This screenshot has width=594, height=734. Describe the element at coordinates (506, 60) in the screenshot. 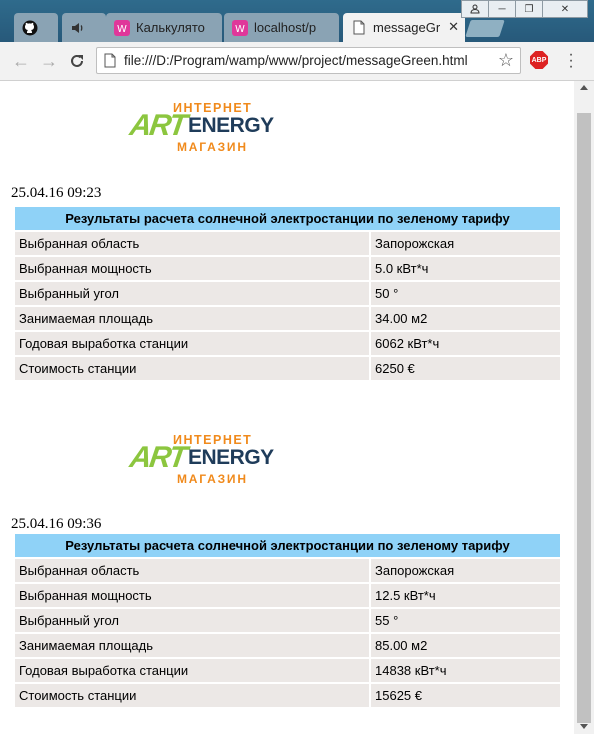

I see `bookmark-star-icon: ☆` at that location.